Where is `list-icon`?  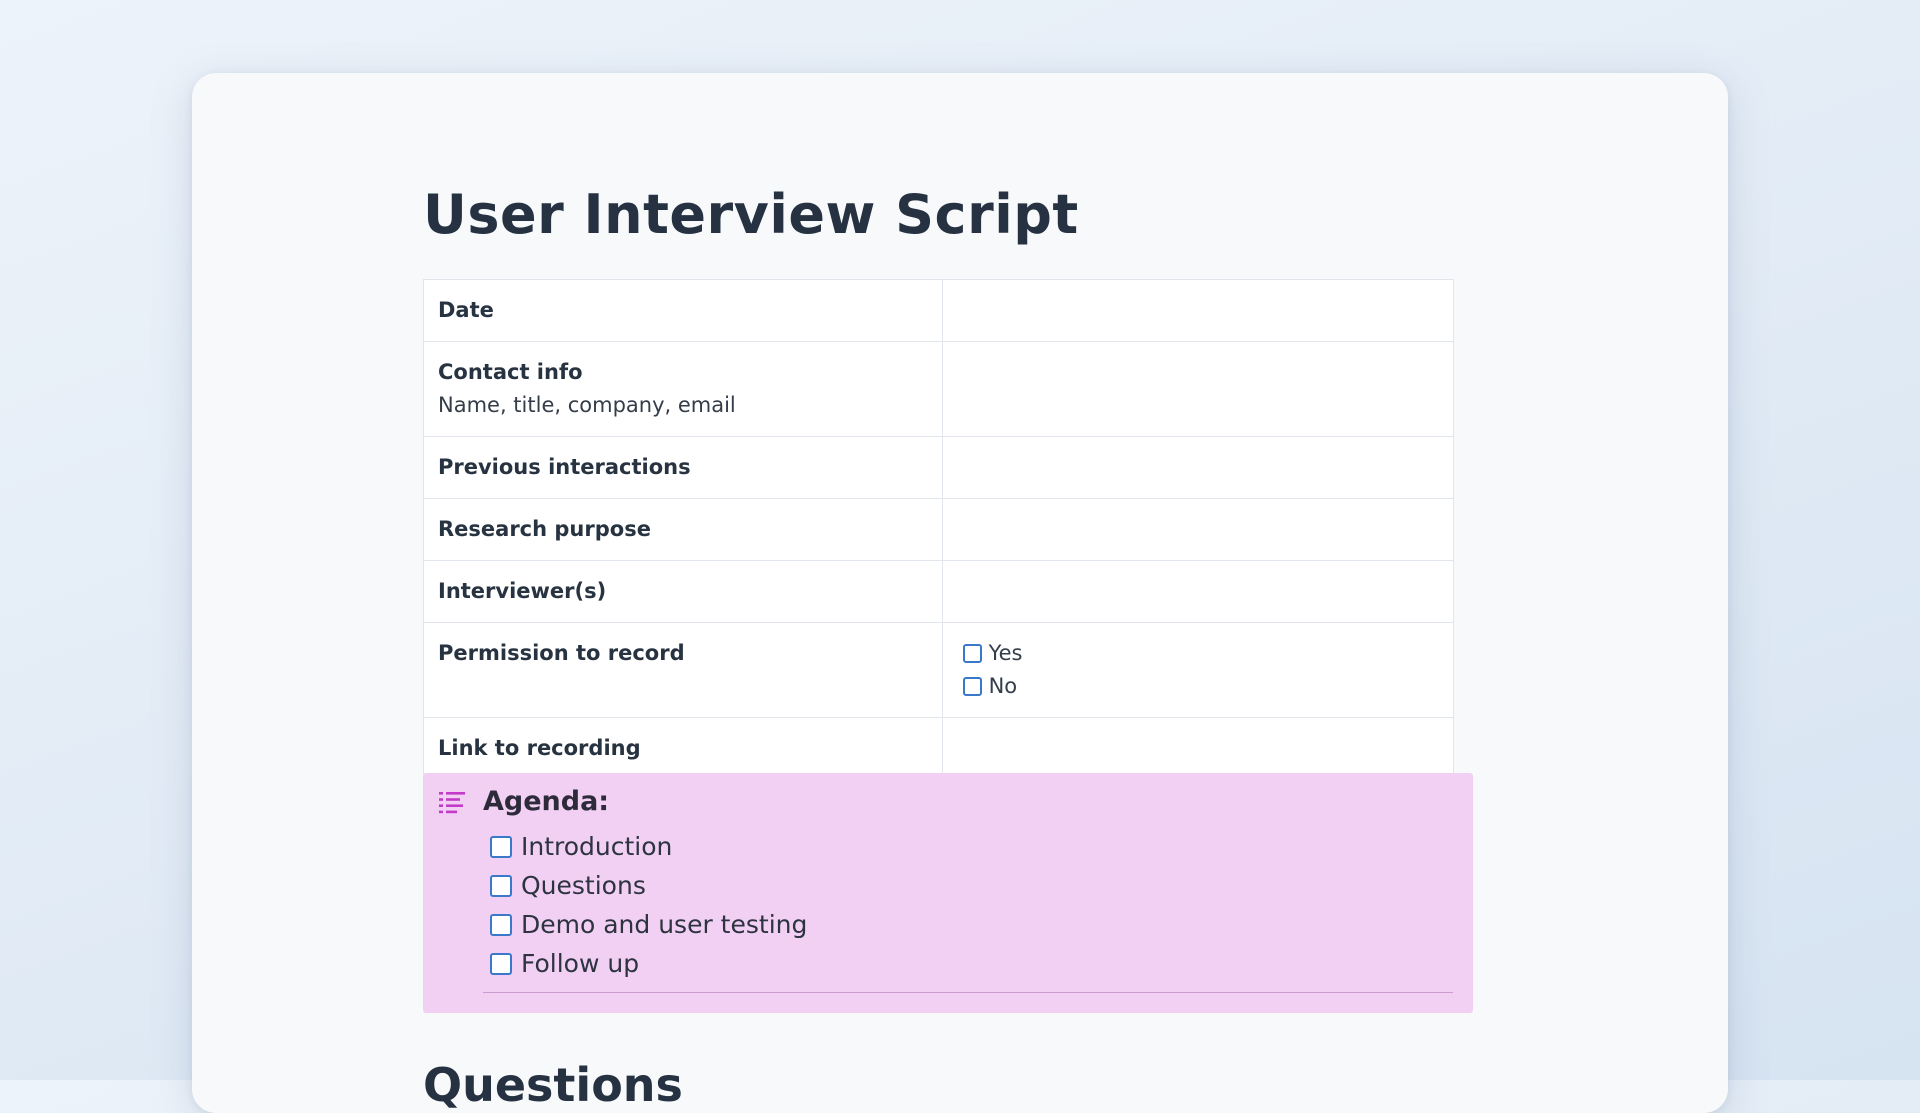 list-icon is located at coordinates (452, 803).